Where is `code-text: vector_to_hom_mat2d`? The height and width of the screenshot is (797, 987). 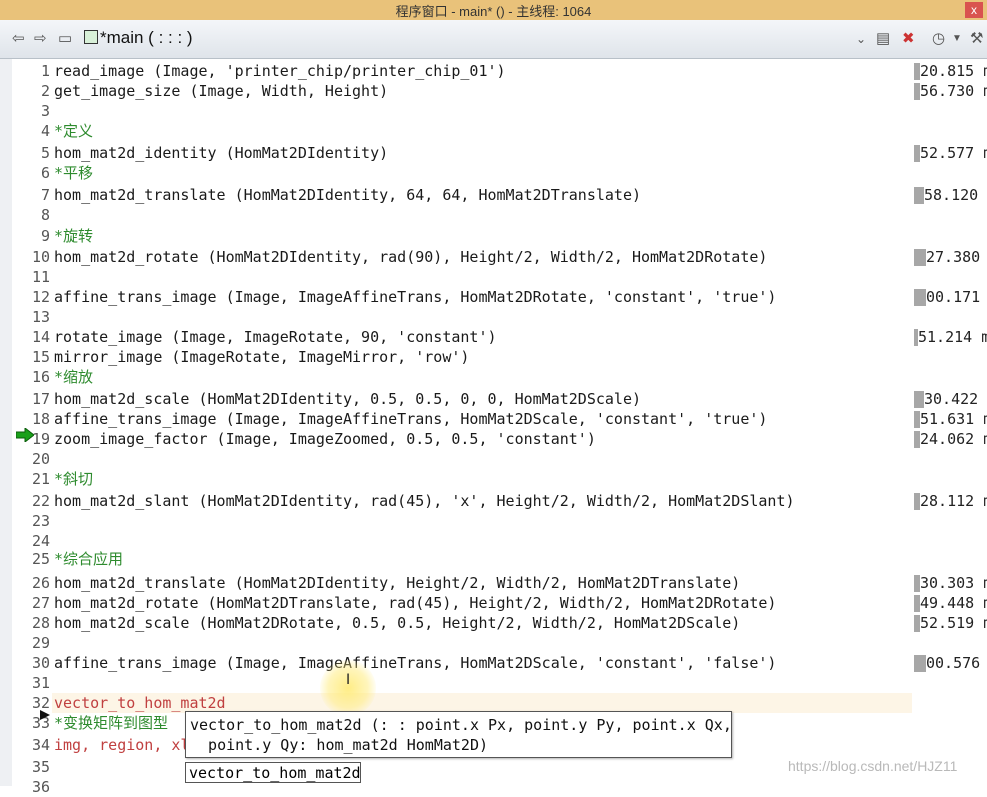 code-text: vector_to_hom_mat2d is located at coordinates (140, 703).